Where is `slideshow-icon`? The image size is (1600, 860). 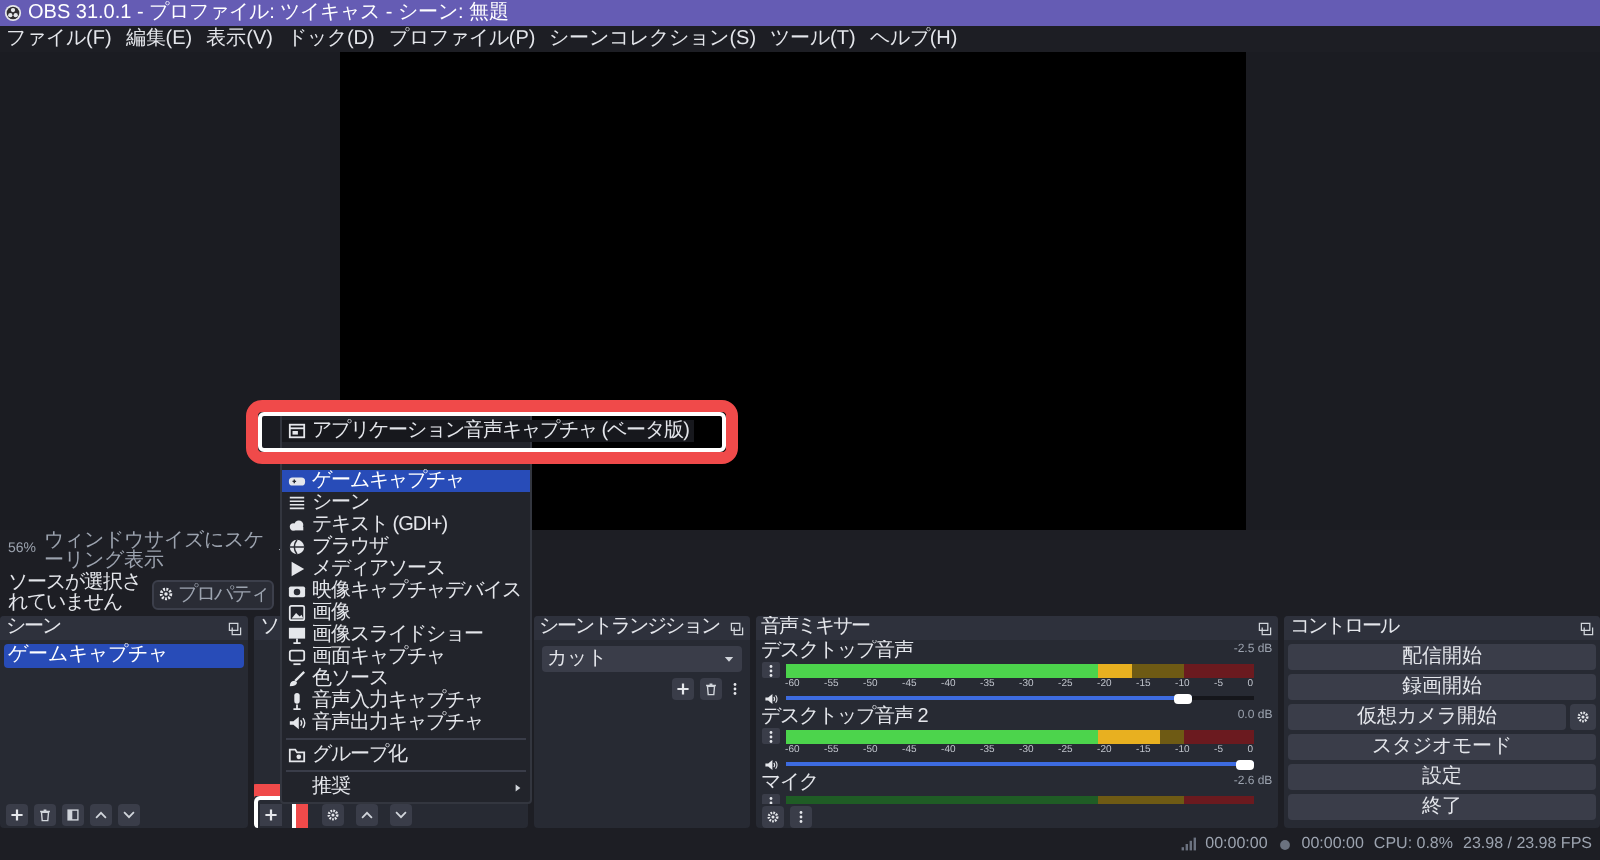 slideshow-icon is located at coordinates (297, 635).